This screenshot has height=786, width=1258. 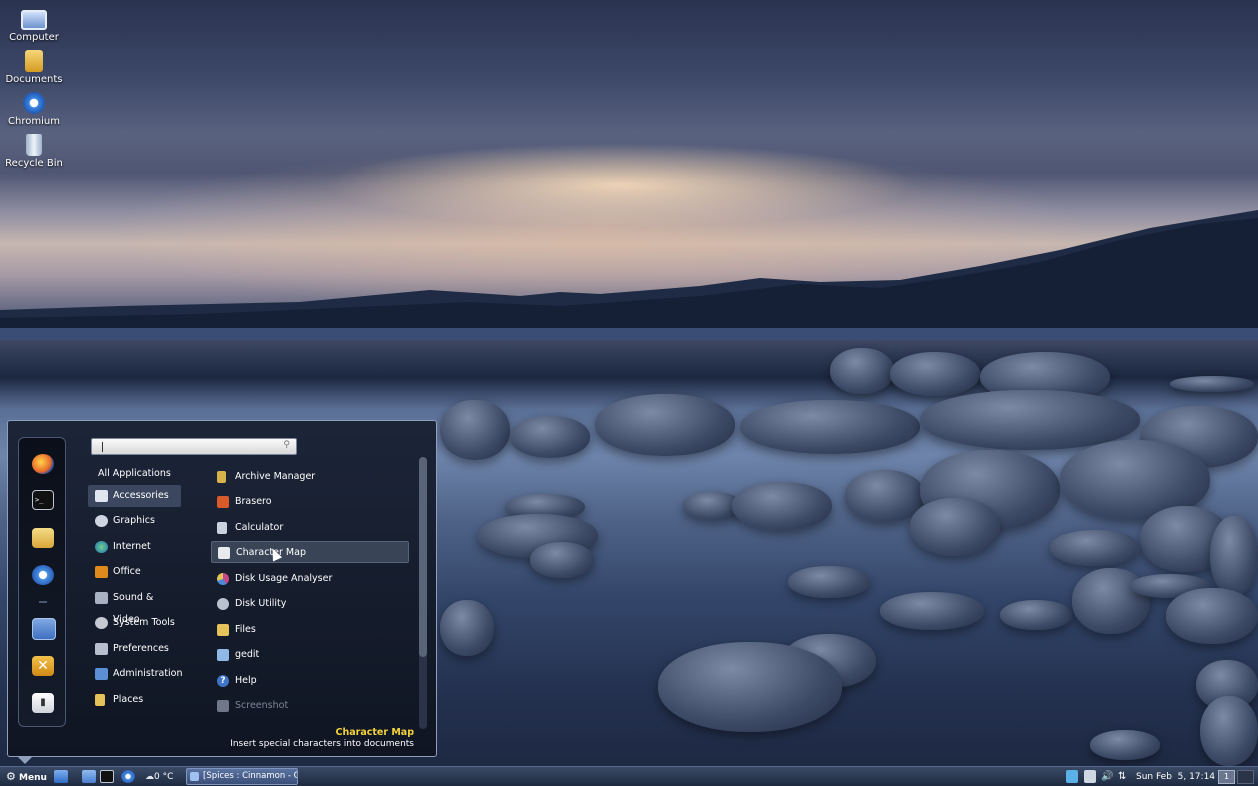 What do you see at coordinates (34, 61) in the screenshot?
I see `folder-icon` at bounding box center [34, 61].